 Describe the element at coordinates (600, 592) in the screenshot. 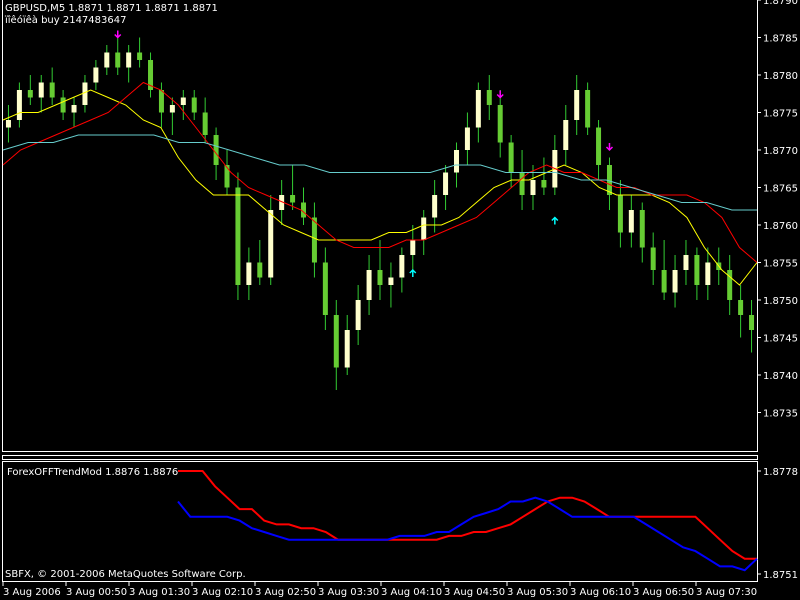

I see `x-tick-label: 3 Aug 06:10` at that location.